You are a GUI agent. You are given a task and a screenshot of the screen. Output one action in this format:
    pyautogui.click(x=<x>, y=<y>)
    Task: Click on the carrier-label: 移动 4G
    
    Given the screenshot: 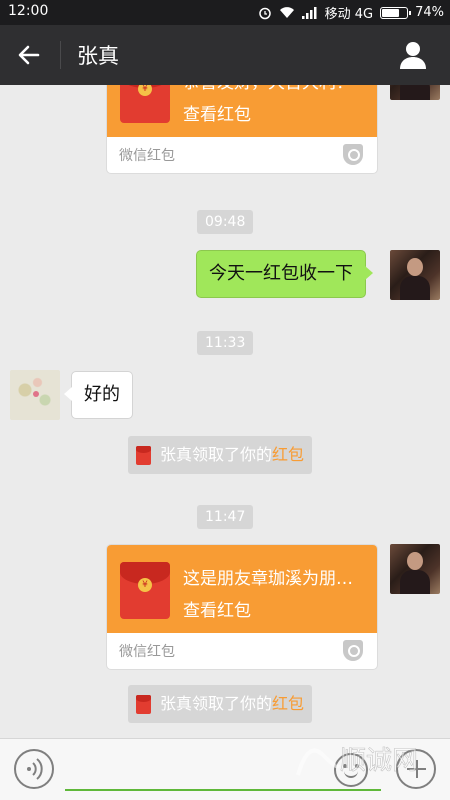 What is the action you would take?
    pyautogui.click(x=349, y=14)
    